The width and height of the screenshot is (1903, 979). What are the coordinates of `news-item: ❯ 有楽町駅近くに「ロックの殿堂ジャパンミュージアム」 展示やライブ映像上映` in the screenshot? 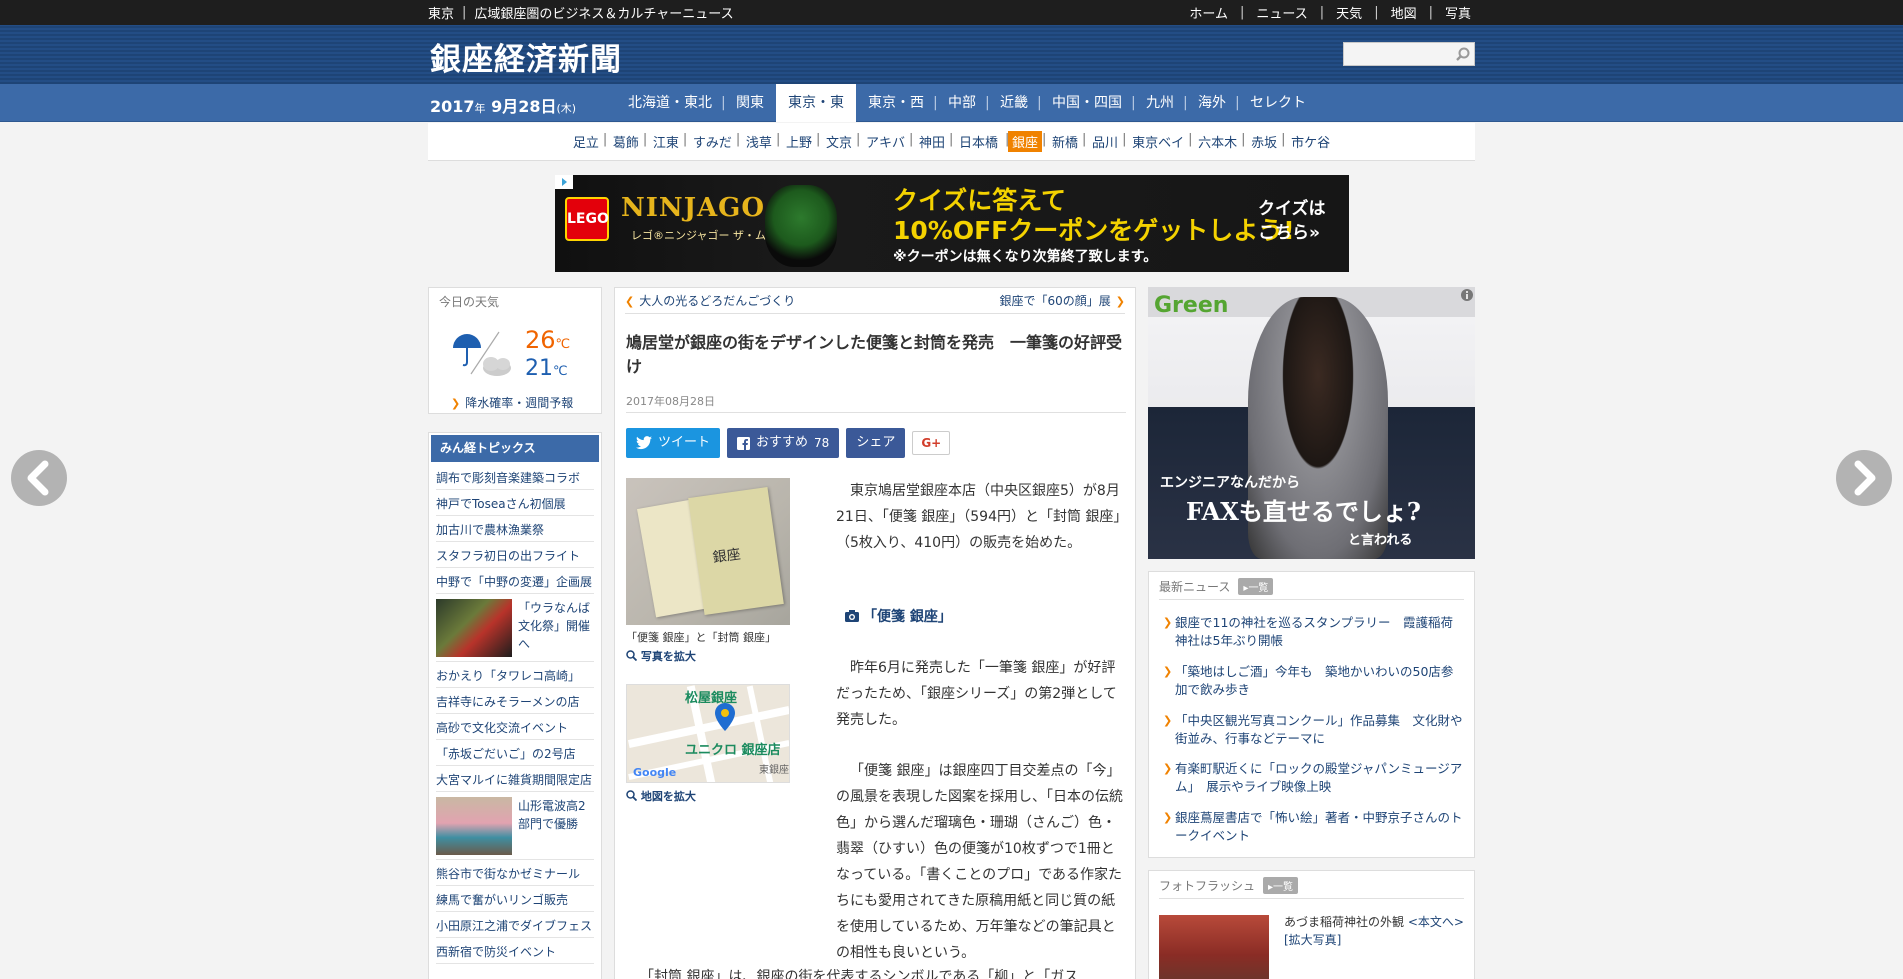 It's located at (1313, 778).